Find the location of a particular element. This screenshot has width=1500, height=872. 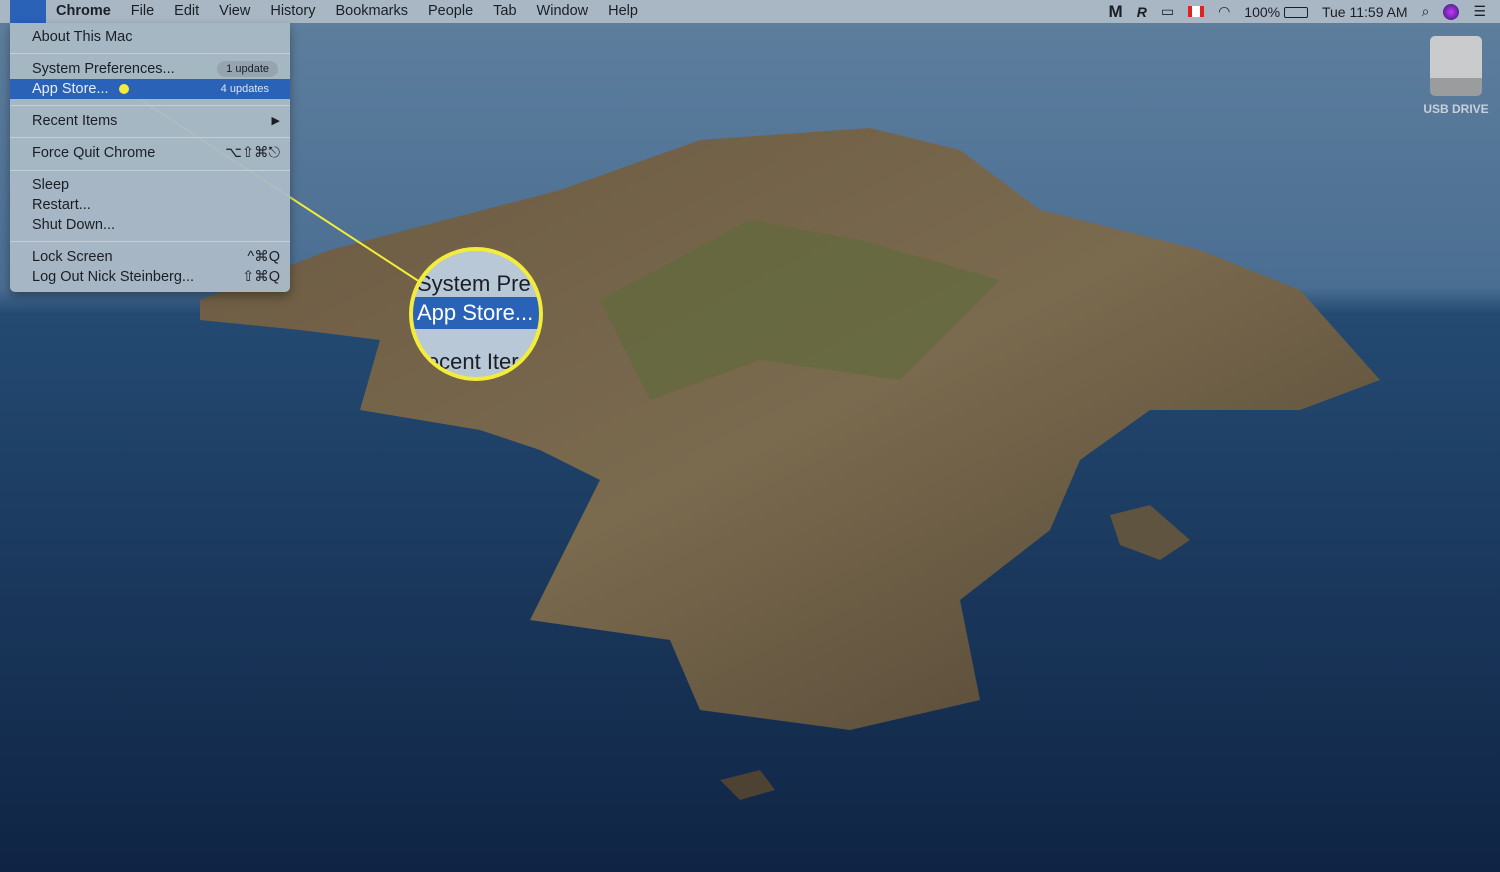

label: Lock Screen is located at coordinates (72, 257).